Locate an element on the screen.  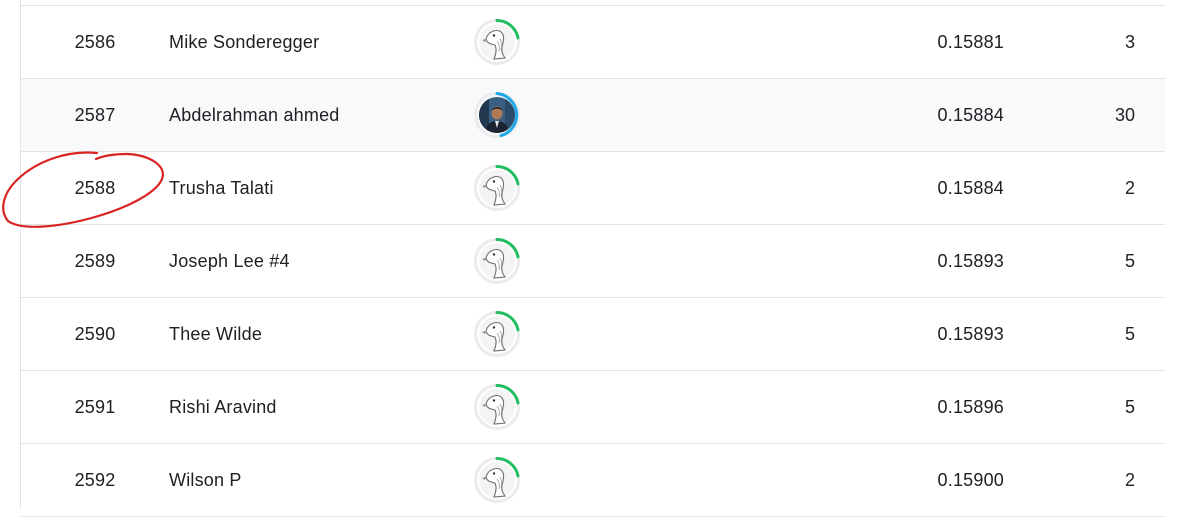
team-name-link: Trusha Talati is located at coordinates (221, 188).